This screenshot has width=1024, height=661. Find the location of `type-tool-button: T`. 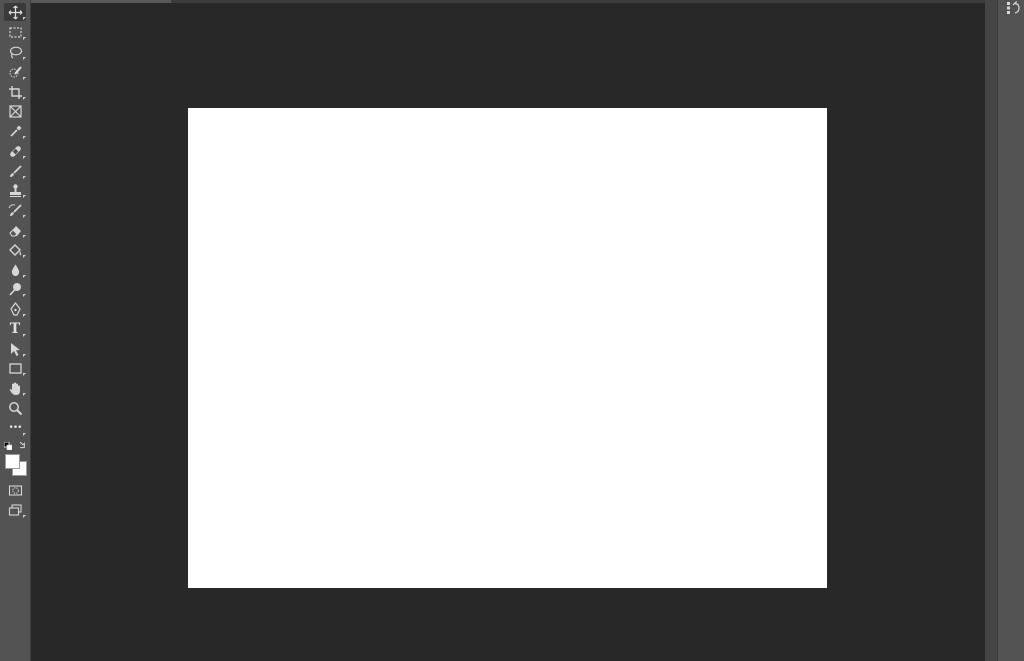

type-tool-button: T is located at coordinates (15, 329).